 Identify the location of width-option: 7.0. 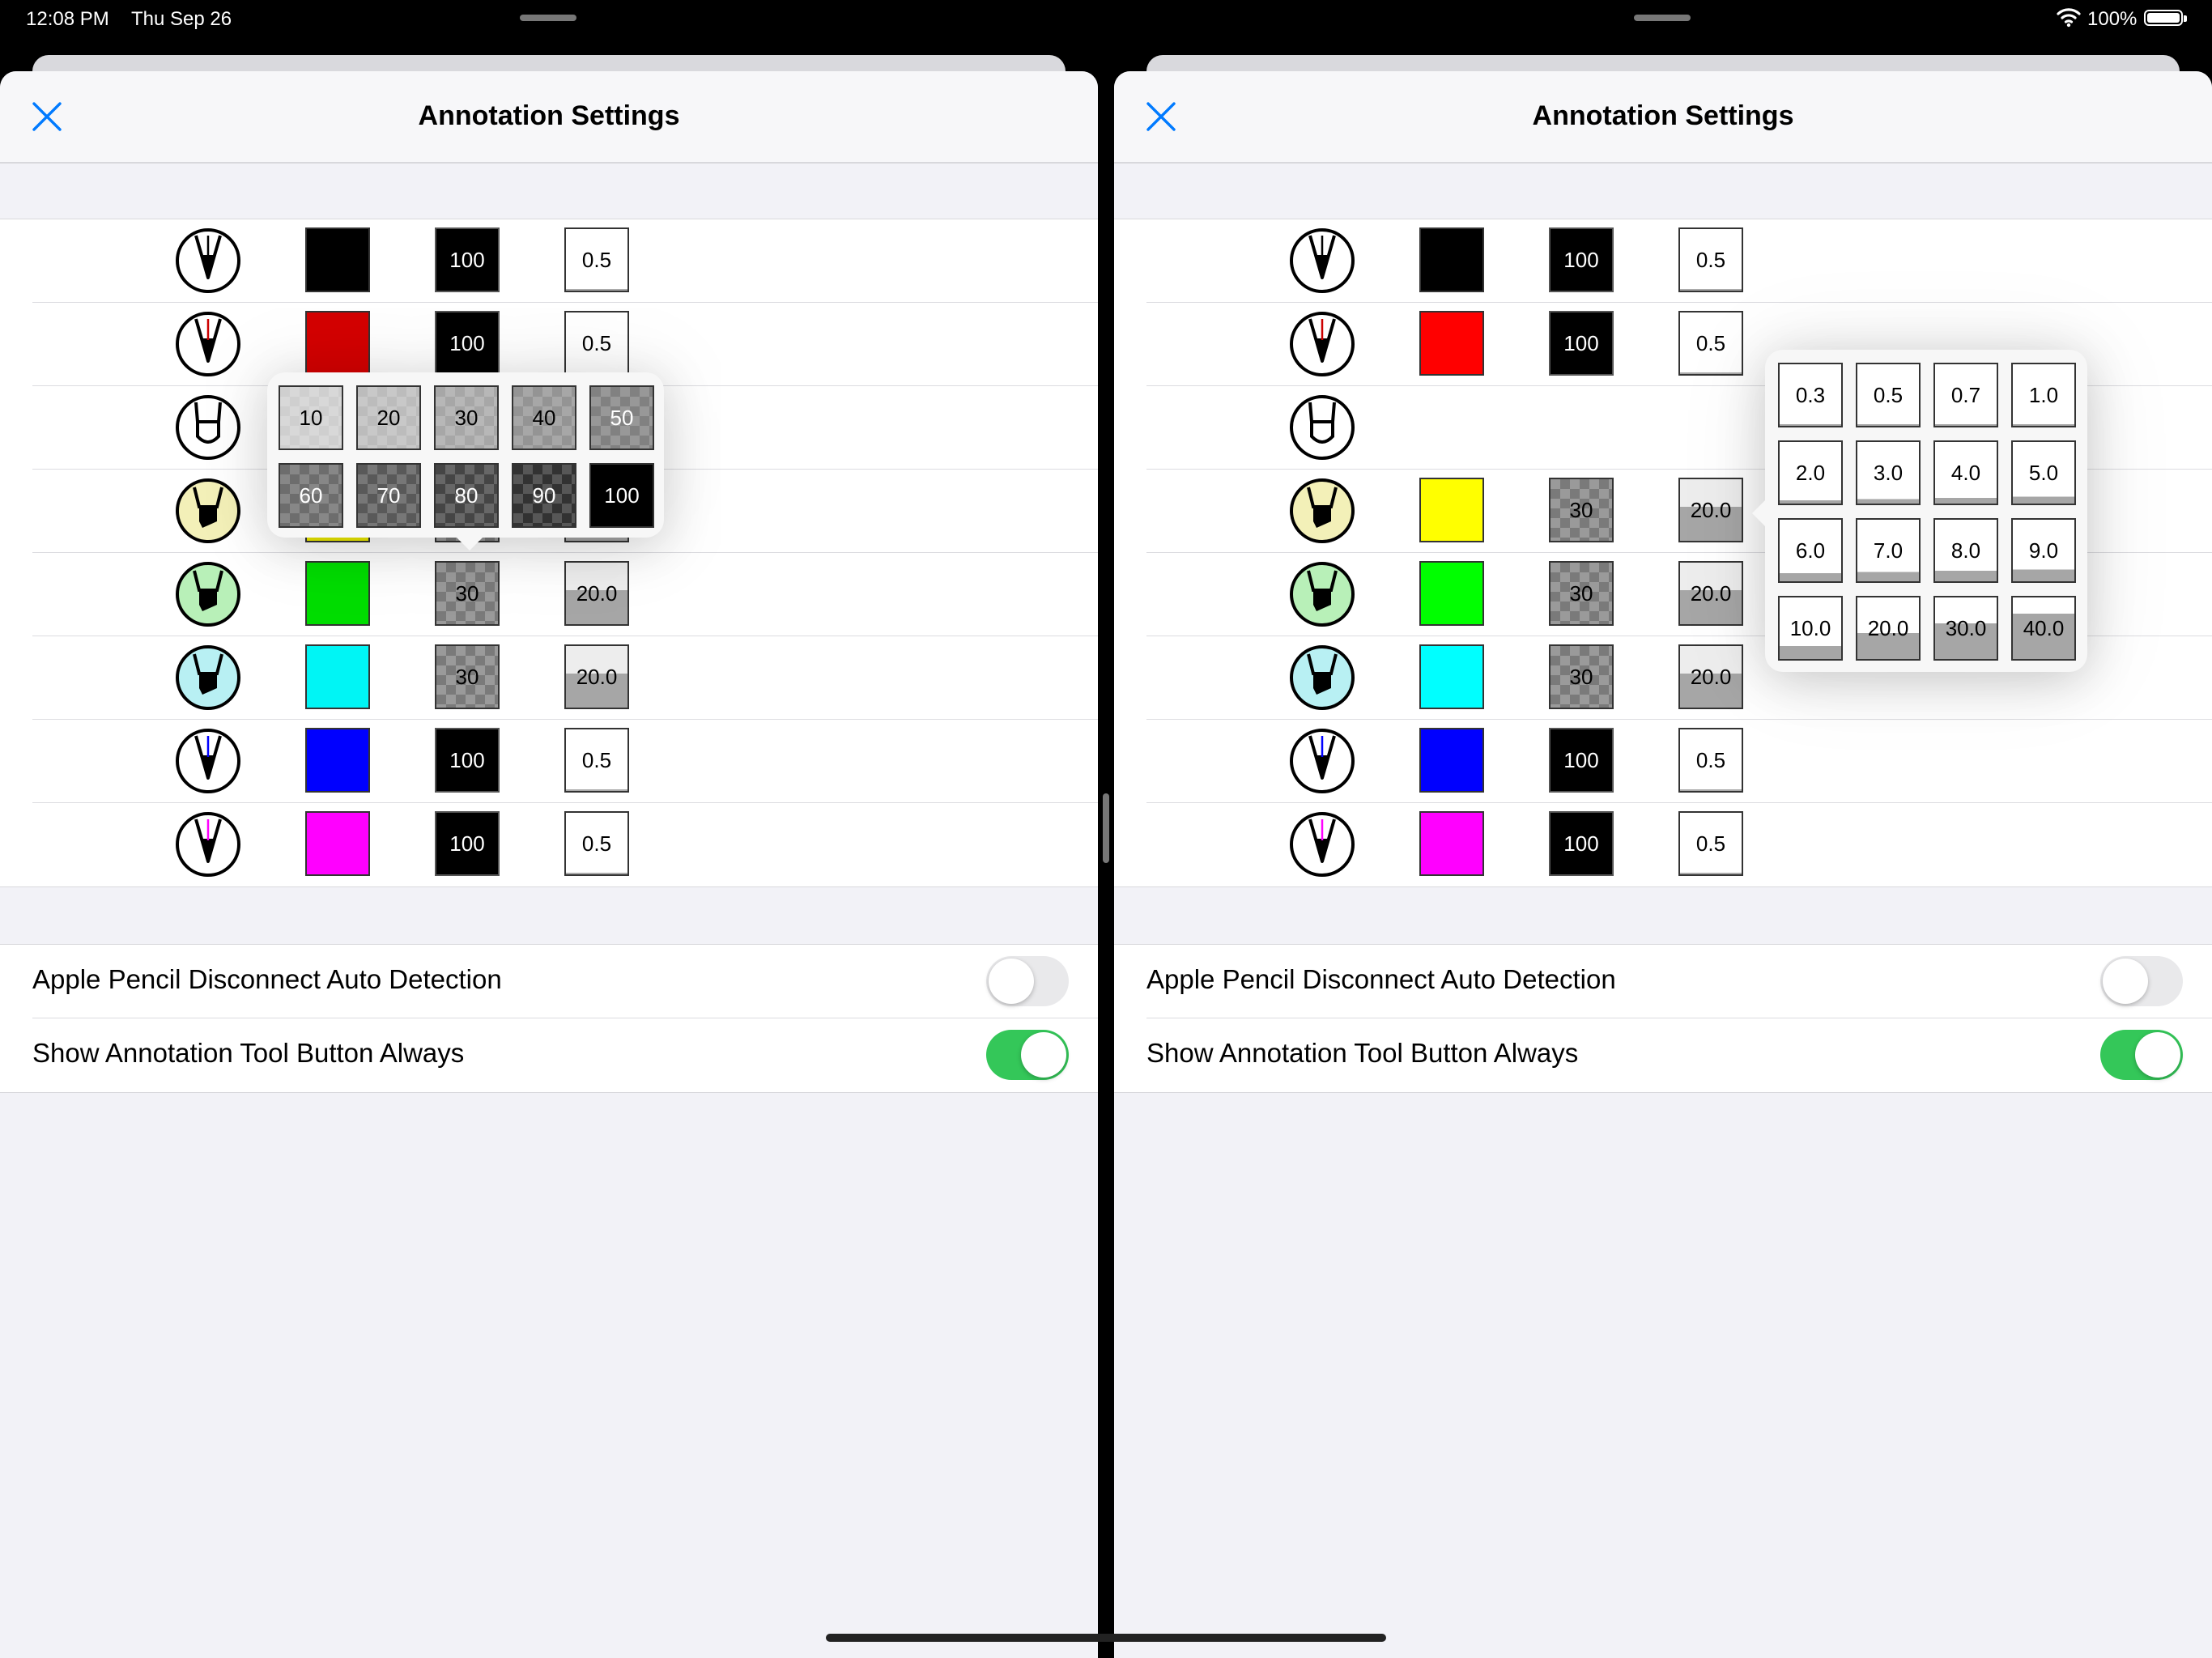
(1889, 550).